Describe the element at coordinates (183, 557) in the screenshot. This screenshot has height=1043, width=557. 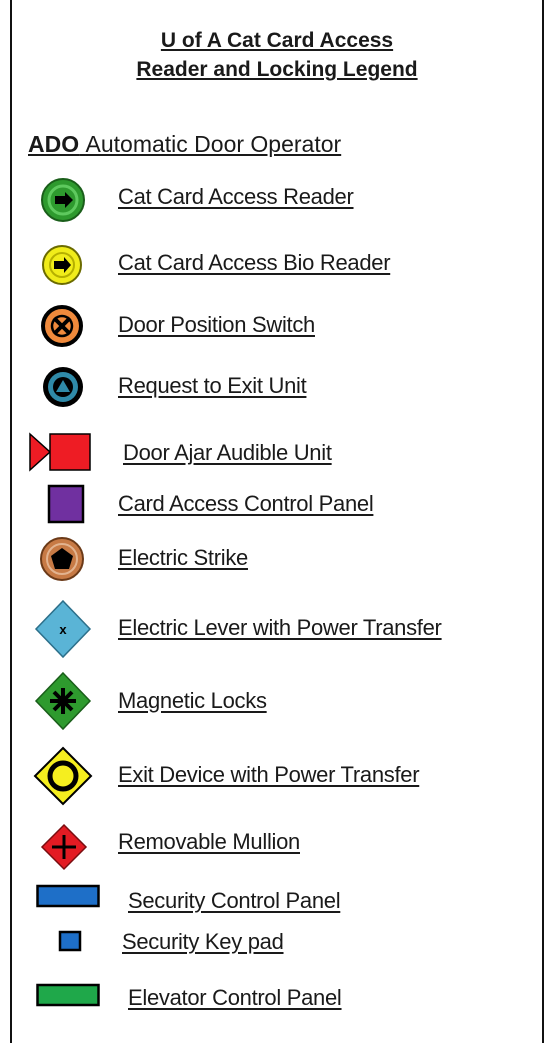
I see `legend-item-label: Electric Strike` at that location.